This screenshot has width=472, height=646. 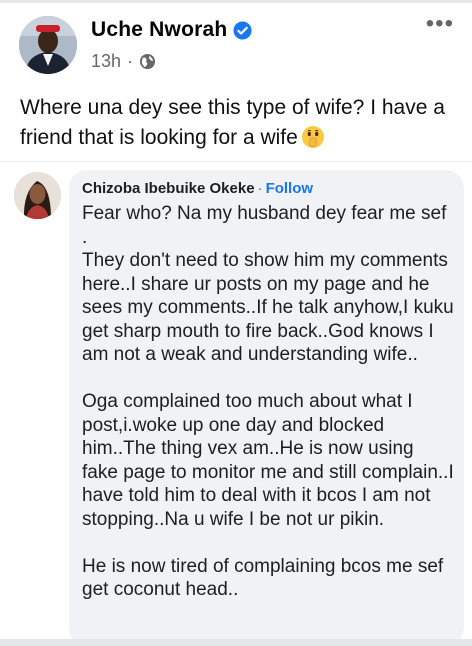 I want to click on post-header: Uche Nworah 13h · •••, so click(x=236, y=42).